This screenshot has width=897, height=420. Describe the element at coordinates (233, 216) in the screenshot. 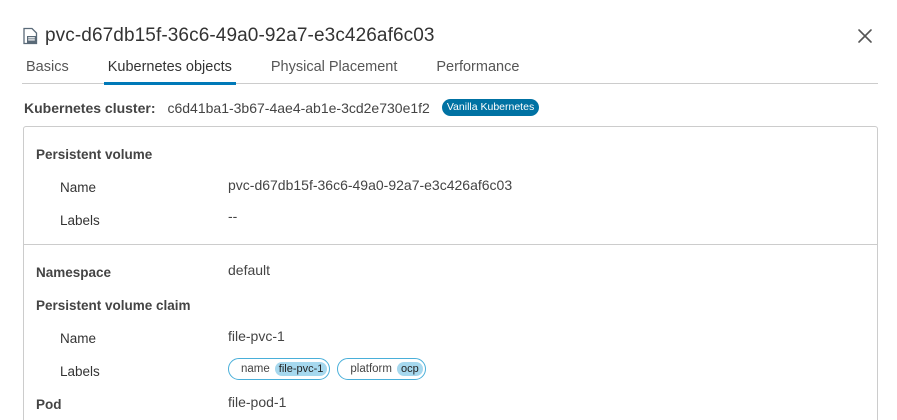

I see `pv-labels-value: --` at that location.